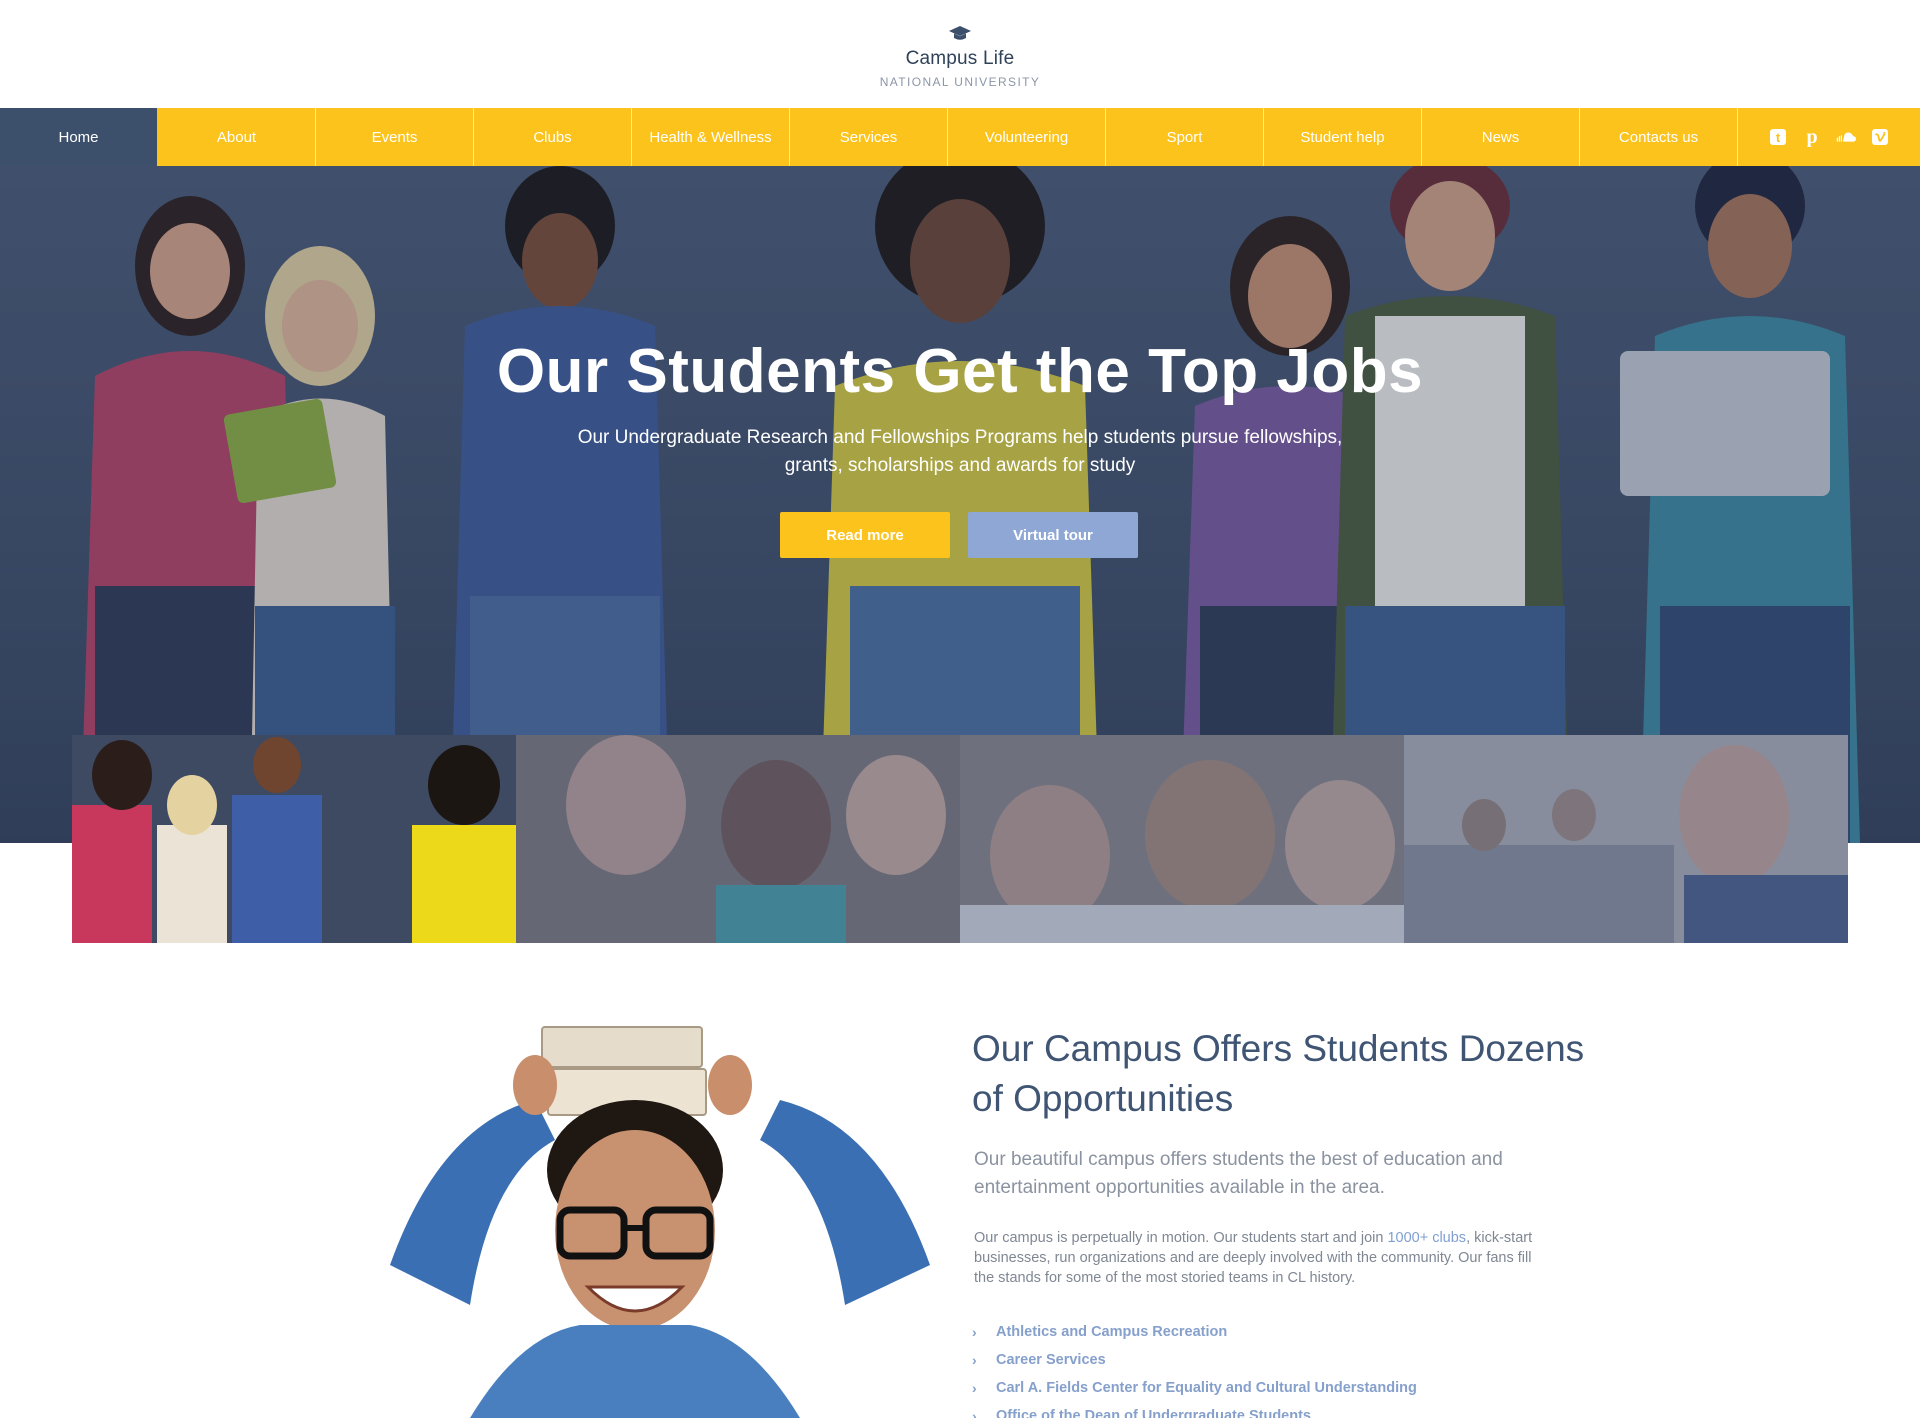 This screenshot has height=1418, width=1920. Describe the element at coordinates (1194, 1360) in the screenshot. I see `resource-link-career: › Career Services` at that location.